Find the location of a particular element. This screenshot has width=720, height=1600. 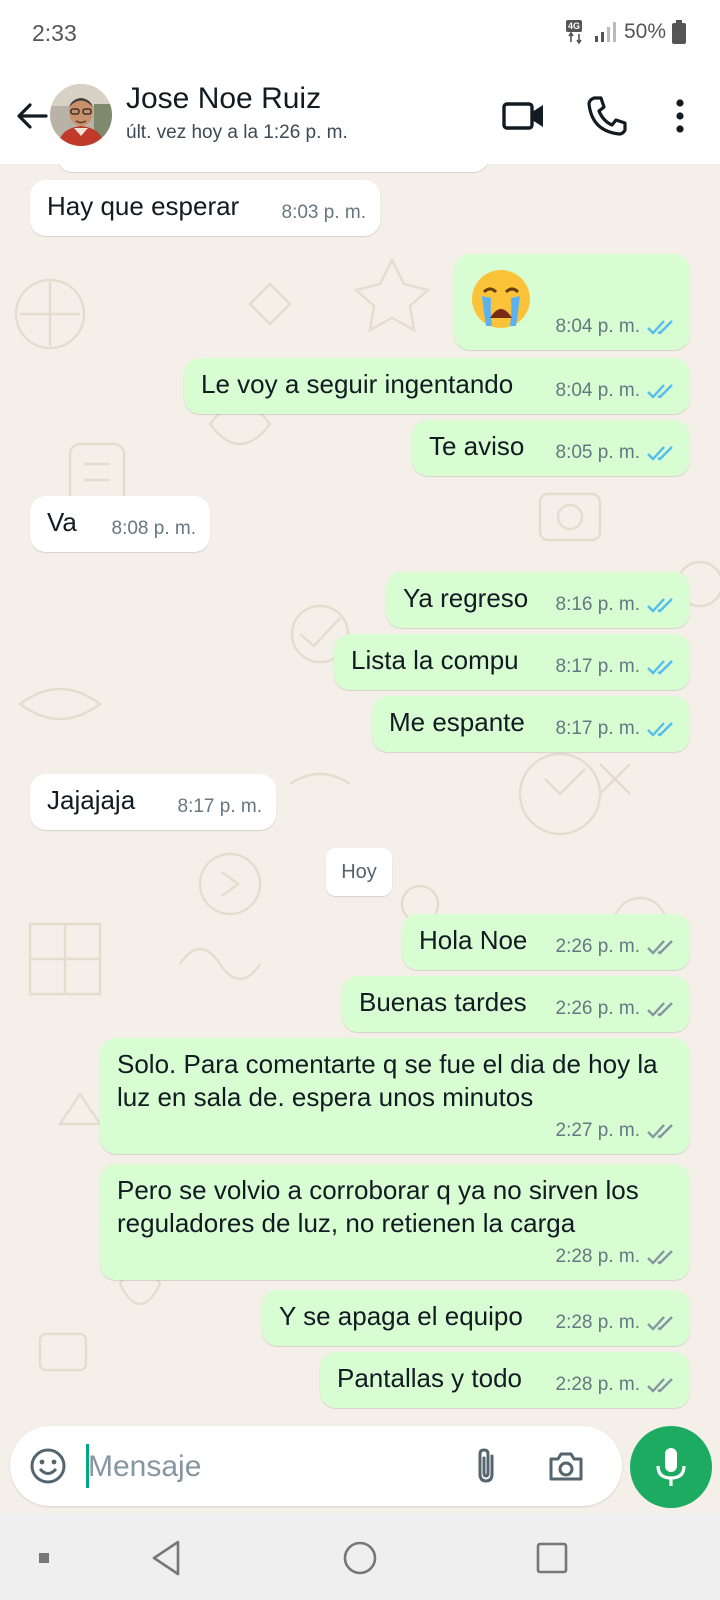

nav-home-icon is located at coordinates (360, 1558).